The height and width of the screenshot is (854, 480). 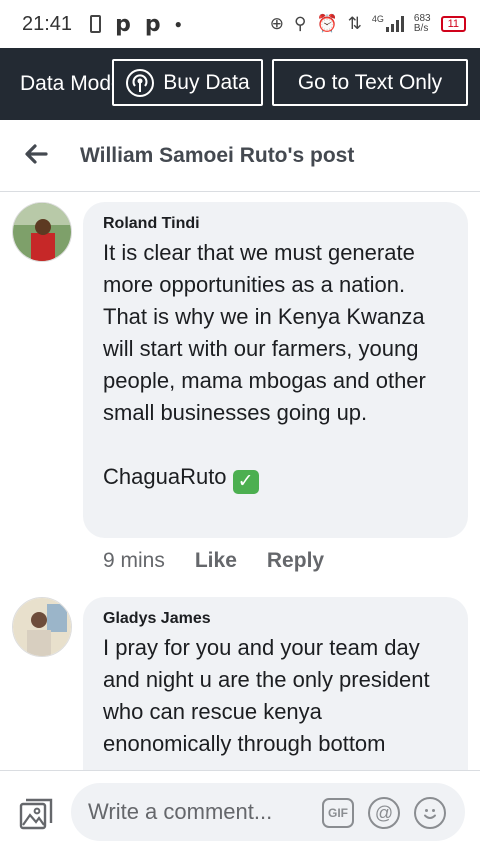 What do you see at coordinates (276, 224) in the screenshot?
I see `comment-author: Roland Tindi` at bounding box center [276, 224].